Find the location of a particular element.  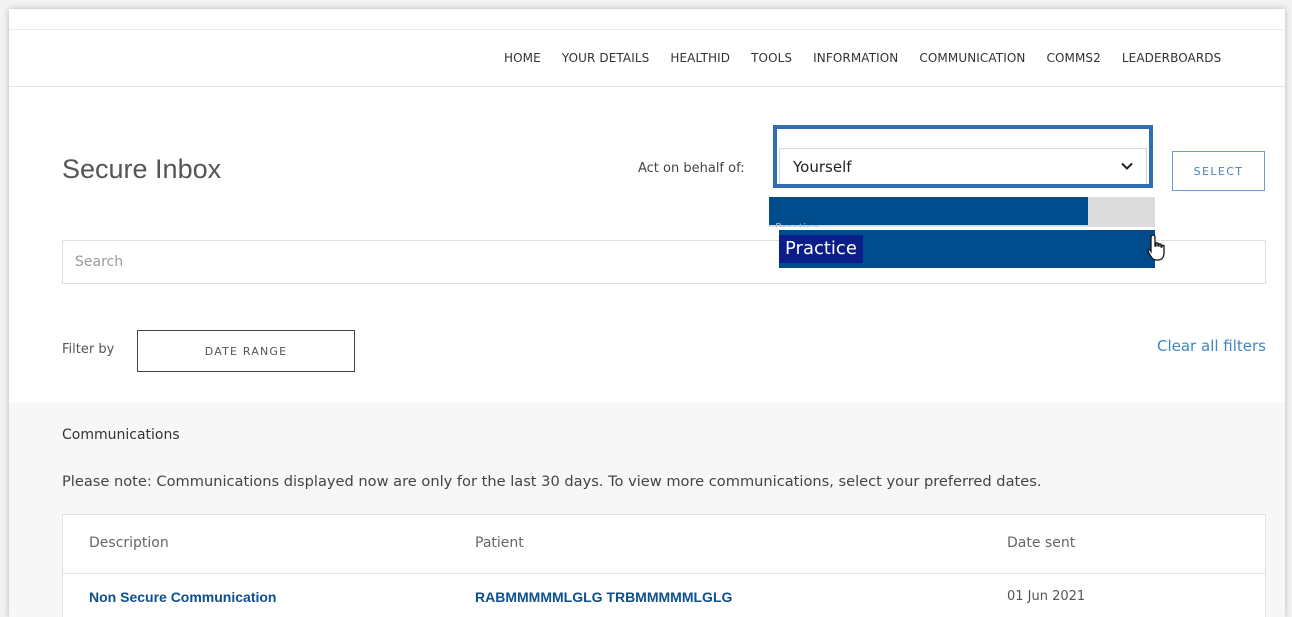

column-description: Description is located at coordinates (129, 543).